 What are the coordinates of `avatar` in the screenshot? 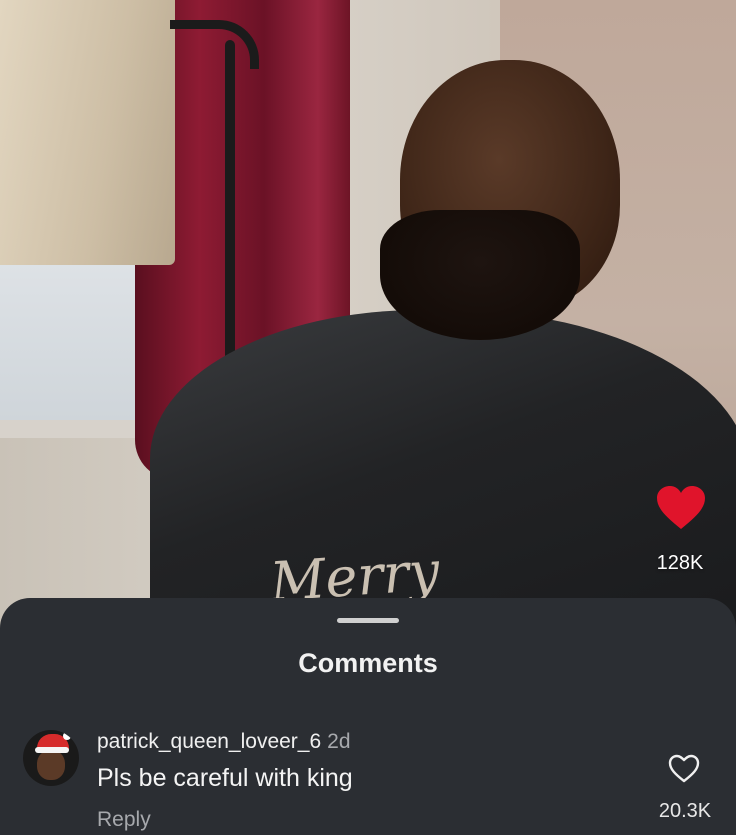 It's located at (51, 758).